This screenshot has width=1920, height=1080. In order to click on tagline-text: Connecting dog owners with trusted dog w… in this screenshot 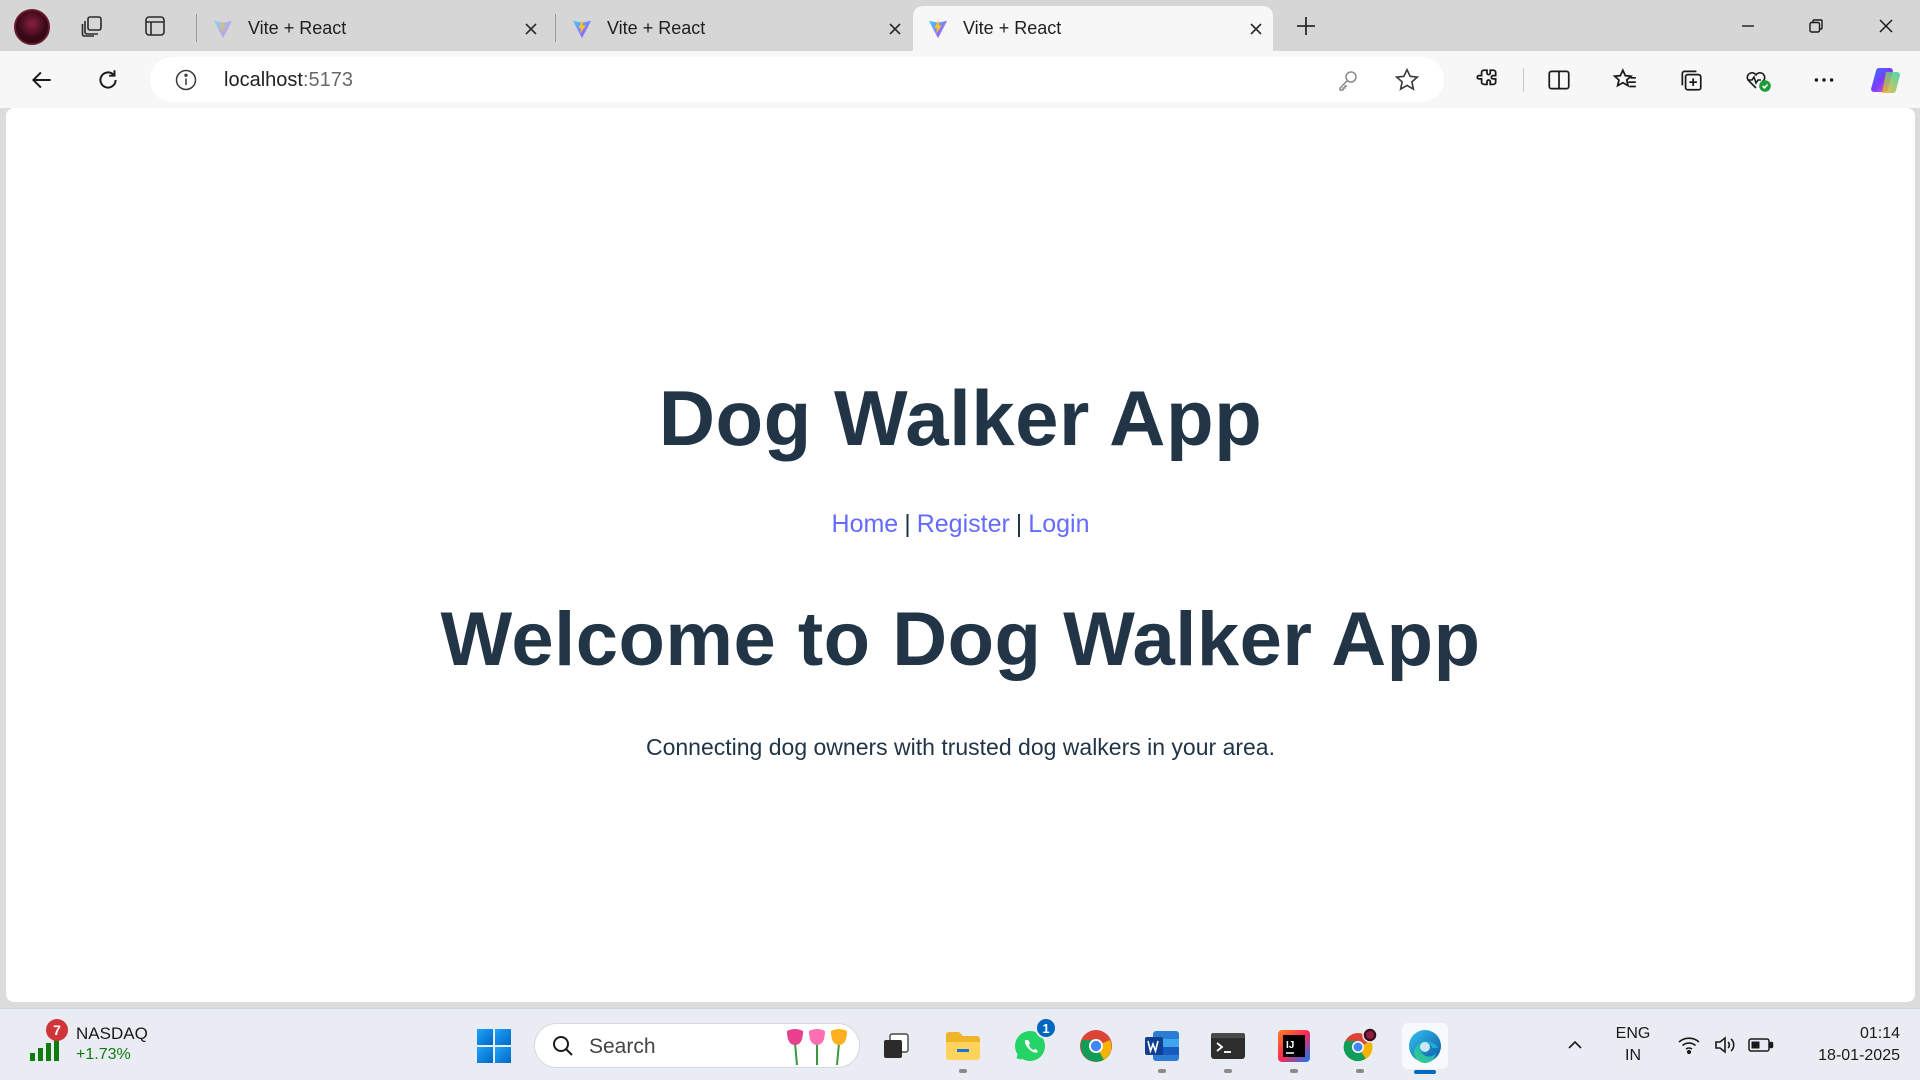, I will do `click(960, 747)`.